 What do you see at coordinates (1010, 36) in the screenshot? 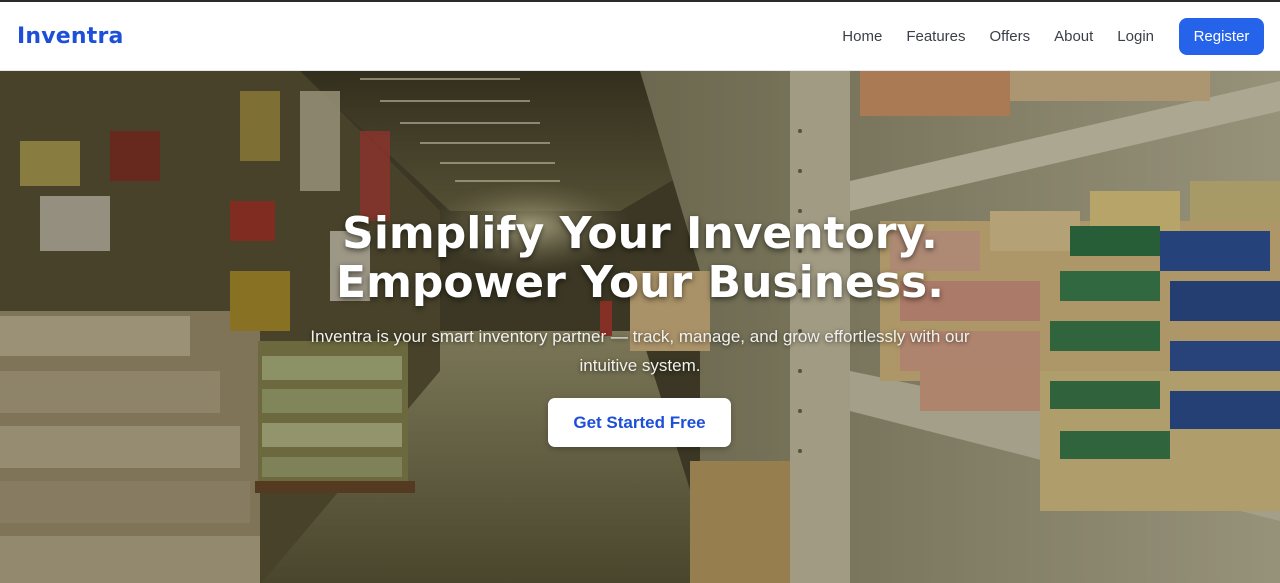
I see `nav-offers-link: Offers` at bounding box center [1010, 36].